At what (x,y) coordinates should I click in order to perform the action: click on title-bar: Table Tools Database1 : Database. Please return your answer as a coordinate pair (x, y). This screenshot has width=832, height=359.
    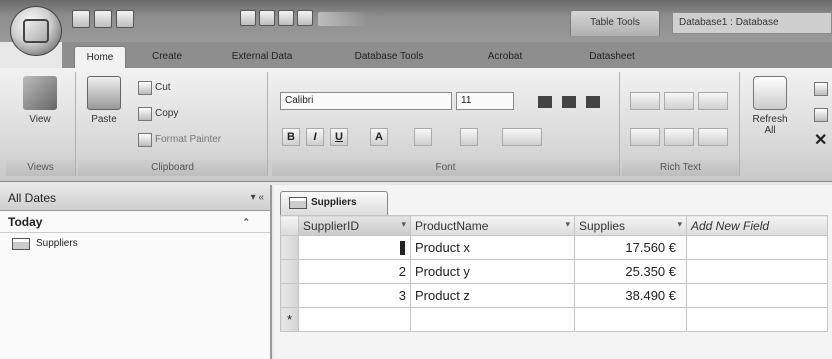
    Looking at the image, I should click on (416, 21).